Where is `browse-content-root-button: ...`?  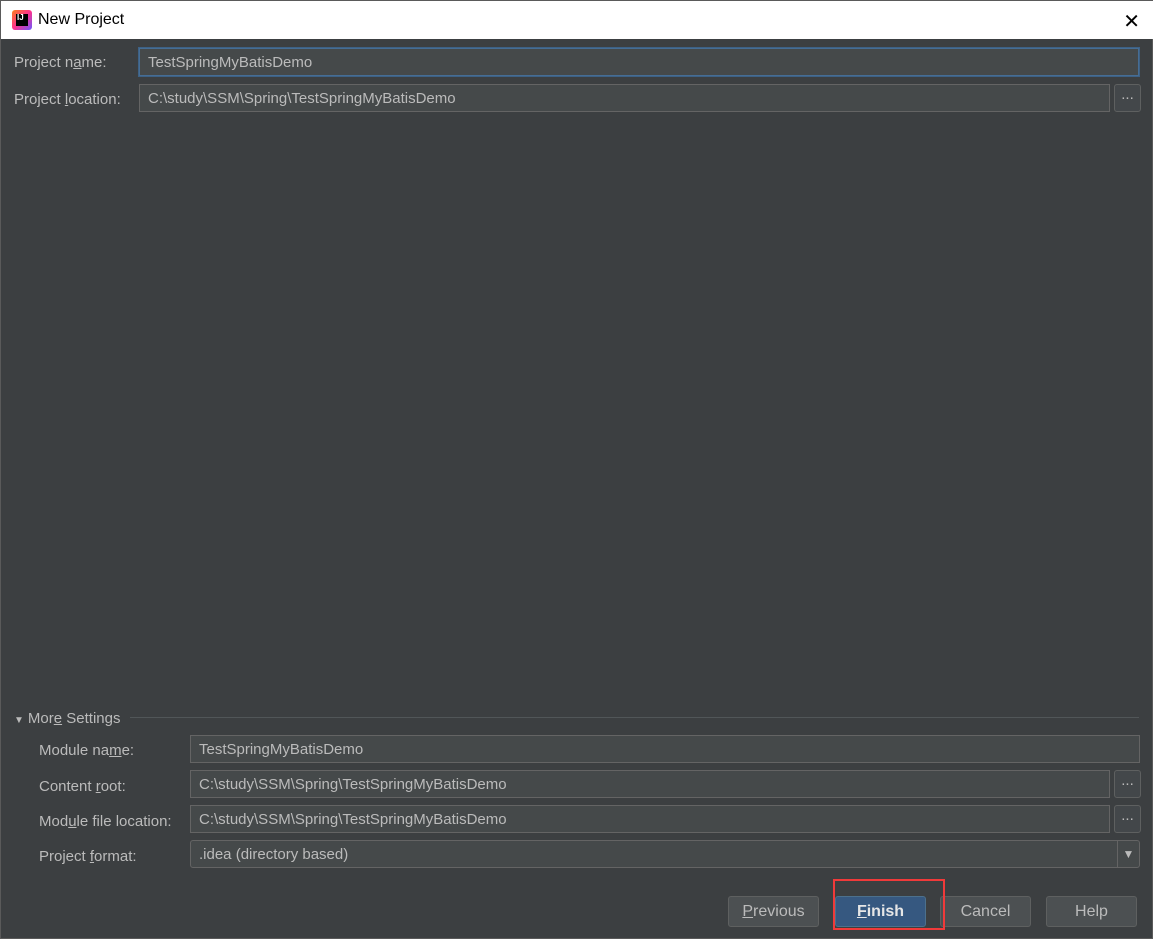 browse-content-root-button: ... is located at coordinates (1127, 784).